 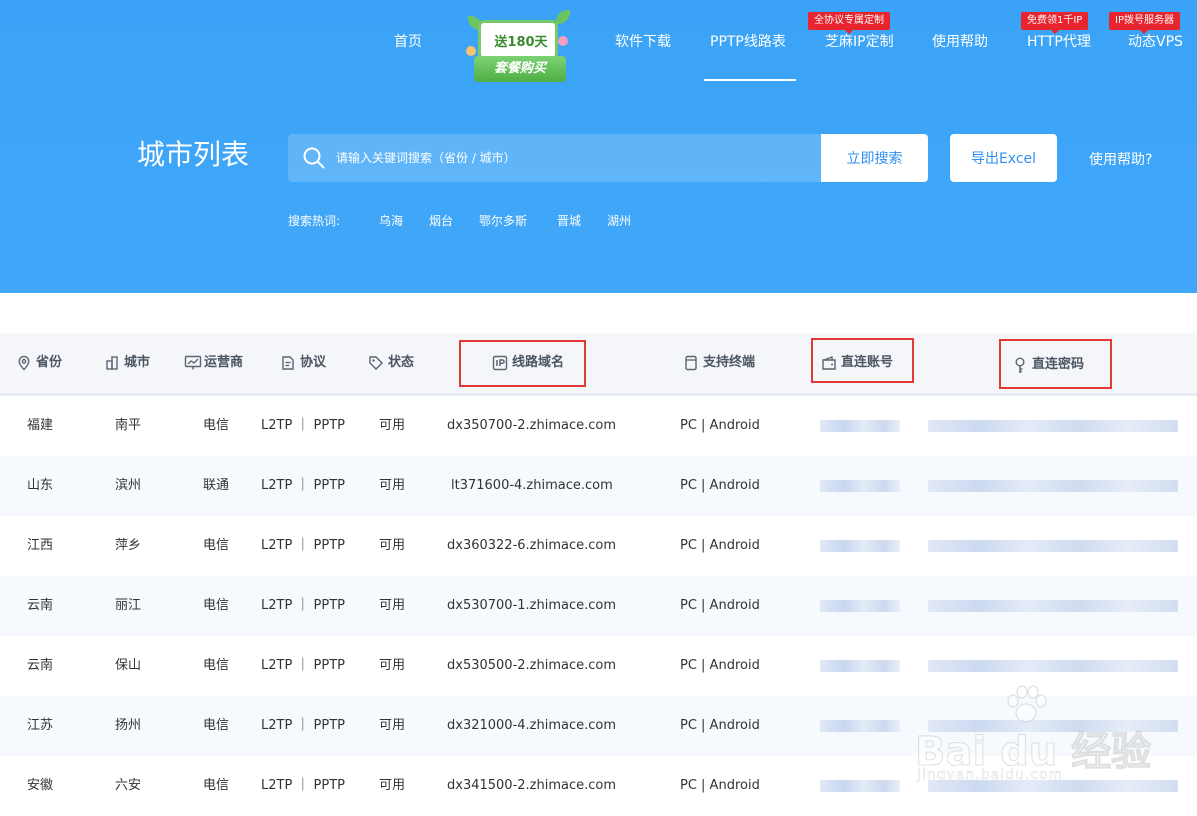 I want to click on cell-carrier: 联通, so click(x=216, y=485).